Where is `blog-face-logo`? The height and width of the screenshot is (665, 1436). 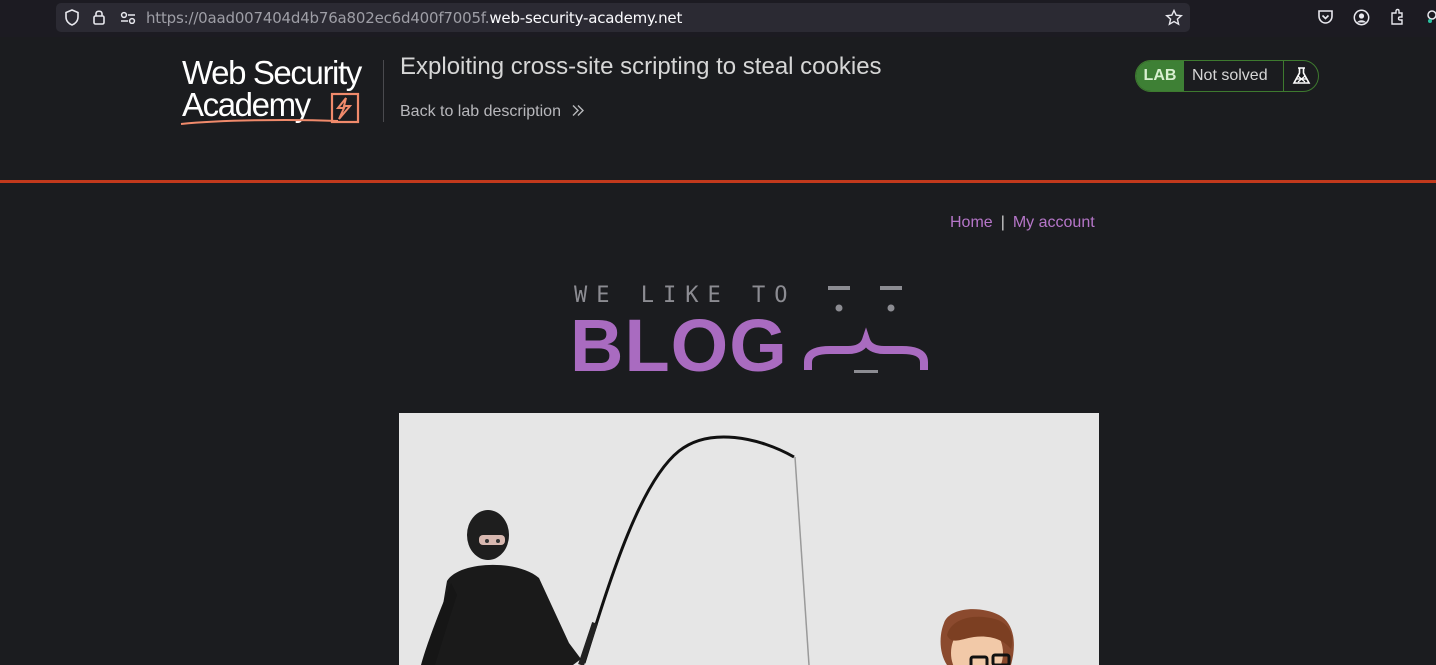 blog-face-logo is located at coordinates (866, 329).